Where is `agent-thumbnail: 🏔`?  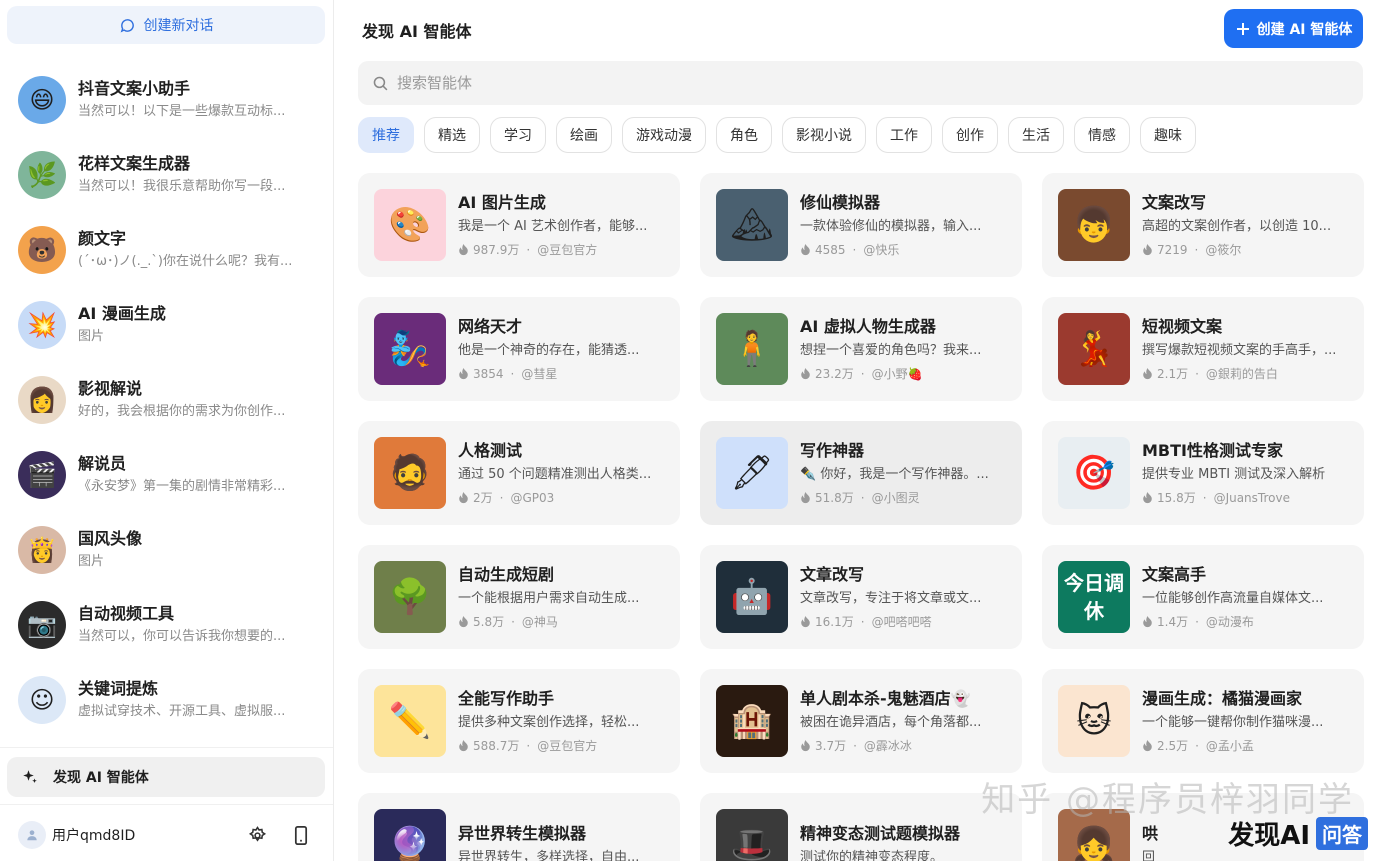 agent-thumbnail: 🏔 is located at coordinates (752, 225).